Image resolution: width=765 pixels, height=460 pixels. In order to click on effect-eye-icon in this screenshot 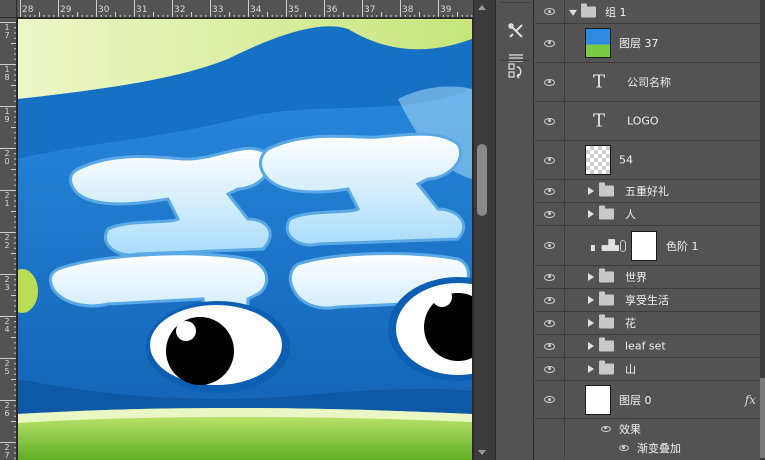, I will do `click(624, 448)`.